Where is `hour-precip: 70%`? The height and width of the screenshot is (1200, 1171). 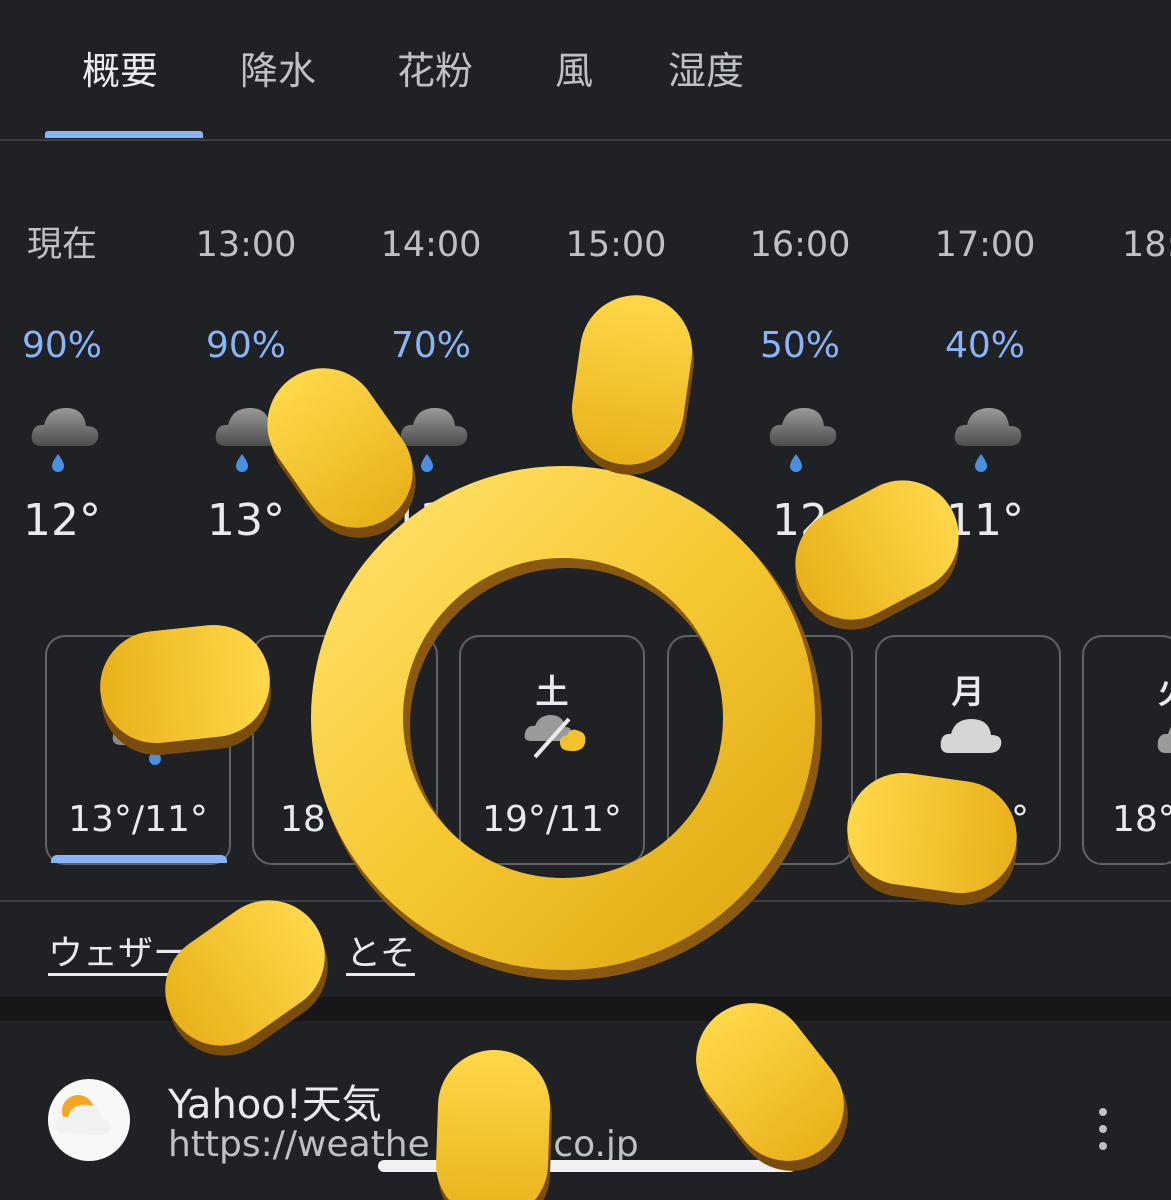
hour-precip: 70% is located at coordinates (430, 345).